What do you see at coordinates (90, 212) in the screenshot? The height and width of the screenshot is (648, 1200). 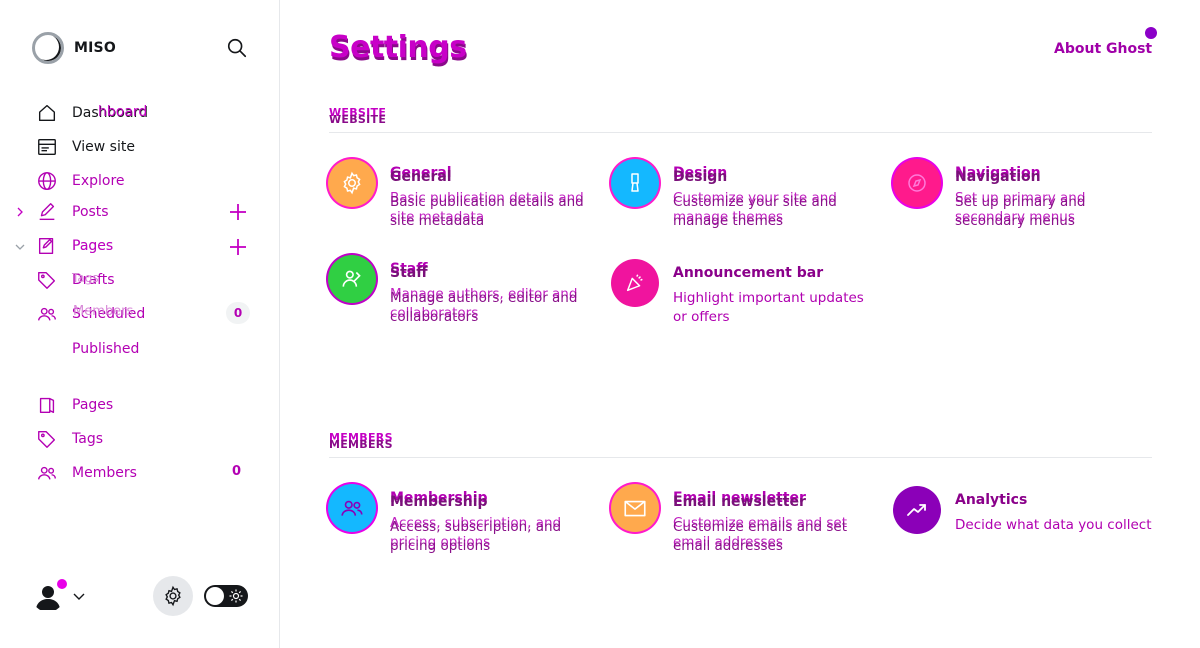 I see `nav-posts-label: Posts` at bounding box center [90, 212].